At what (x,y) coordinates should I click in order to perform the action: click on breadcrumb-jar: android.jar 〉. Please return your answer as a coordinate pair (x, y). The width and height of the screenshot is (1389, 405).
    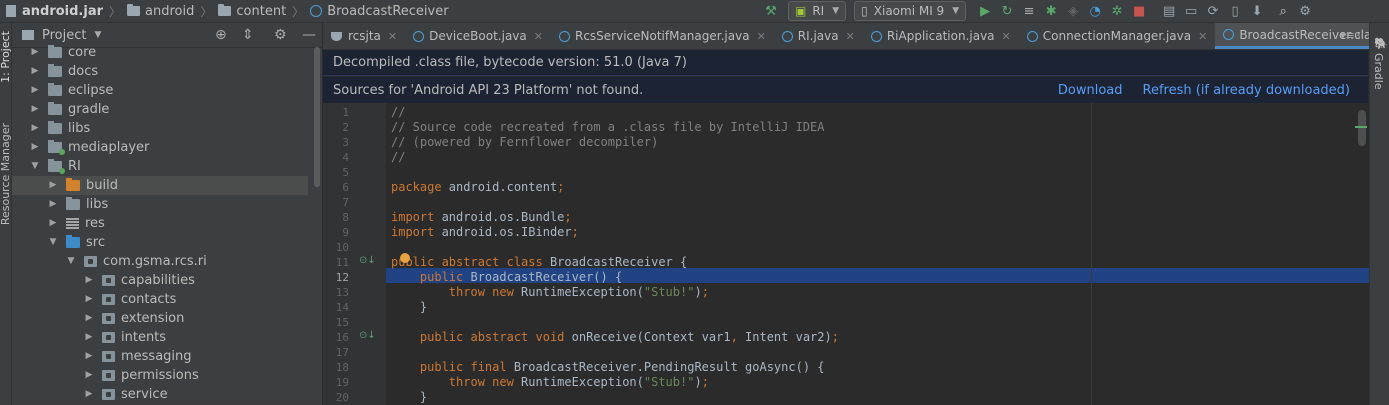
    Looking at the image, I should click on (66, 11).